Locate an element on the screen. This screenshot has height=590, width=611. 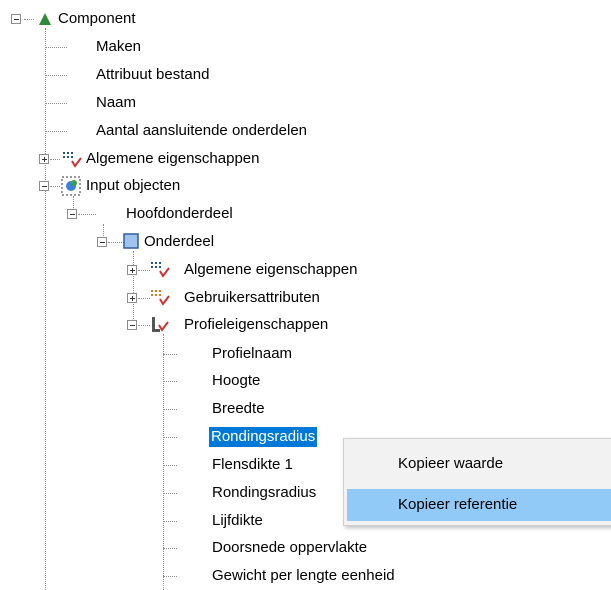
tree-node-rondingsradius-selected: Rondingsradius is located at coordinates (263, 437).